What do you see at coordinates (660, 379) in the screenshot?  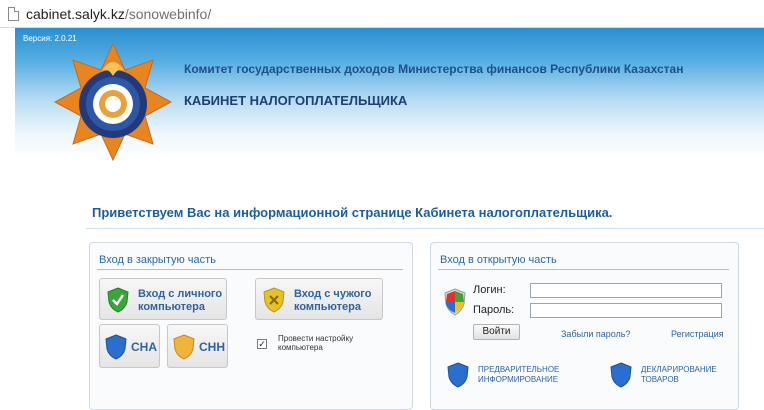 I see `declaration-line2: ТОВАРОВ` at bounding box center [660, 379].